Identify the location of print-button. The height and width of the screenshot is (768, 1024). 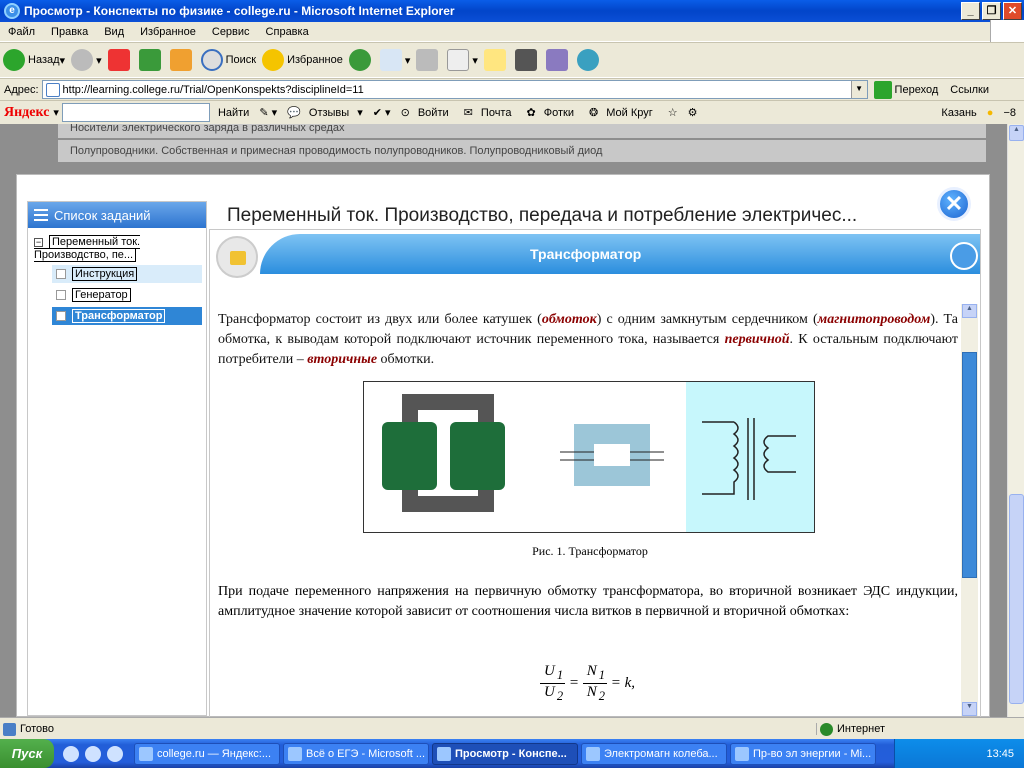
(428, 60).